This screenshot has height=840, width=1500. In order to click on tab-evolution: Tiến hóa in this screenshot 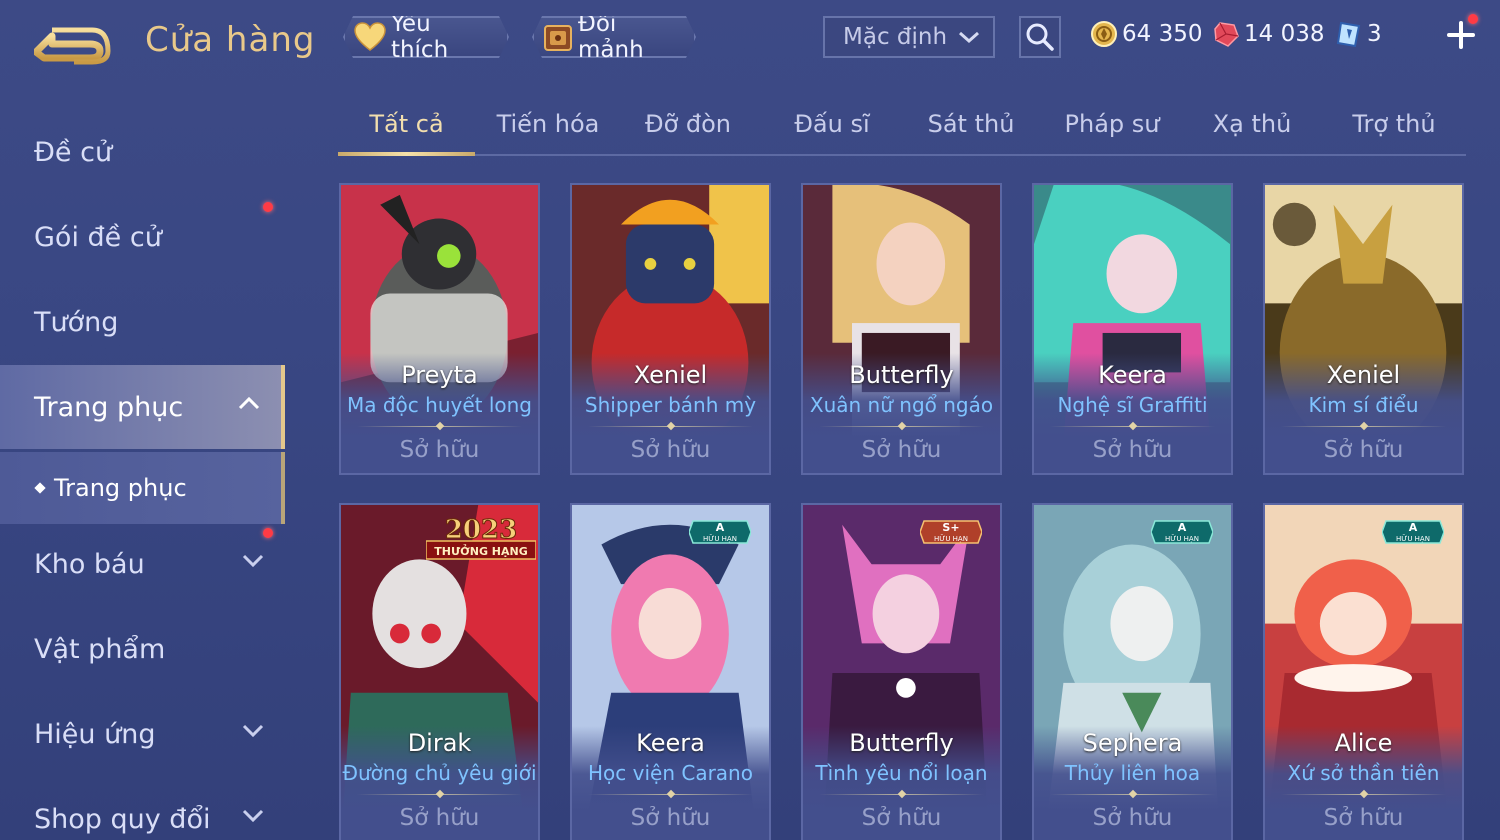, I will do `click(548, 132)`.